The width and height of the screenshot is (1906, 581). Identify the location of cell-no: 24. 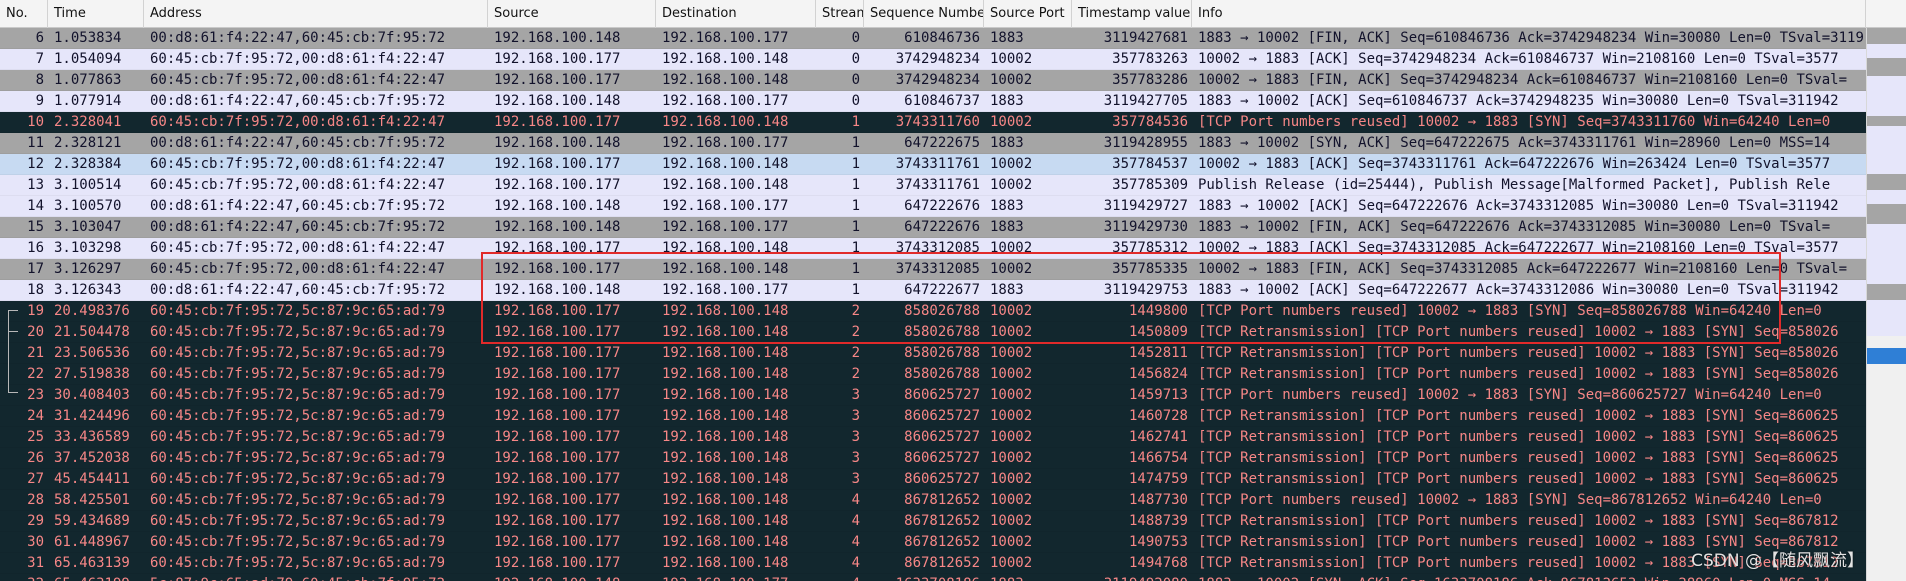
(35, 416).